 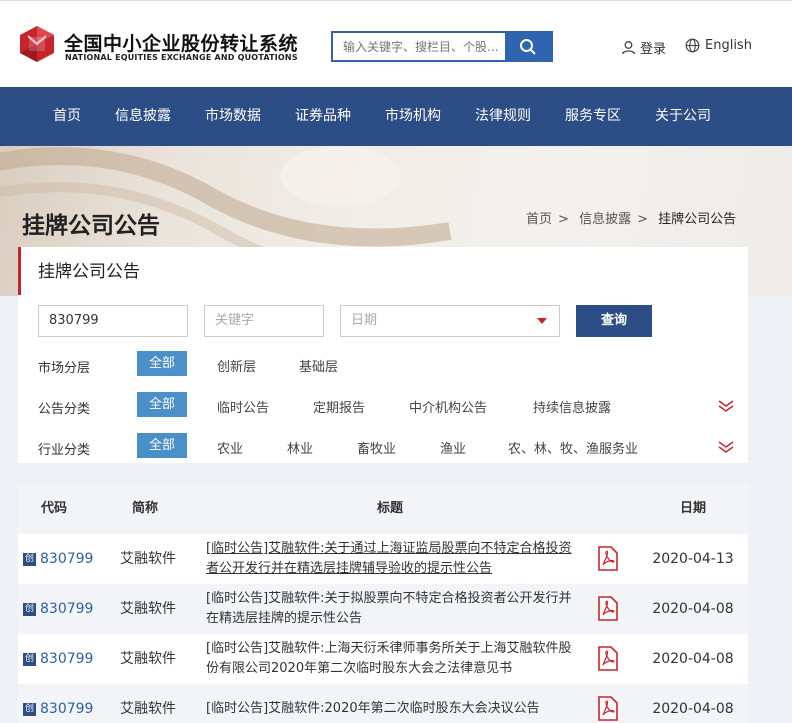 I want to click on neeq-logo-icon, so click(x=37, y=44).